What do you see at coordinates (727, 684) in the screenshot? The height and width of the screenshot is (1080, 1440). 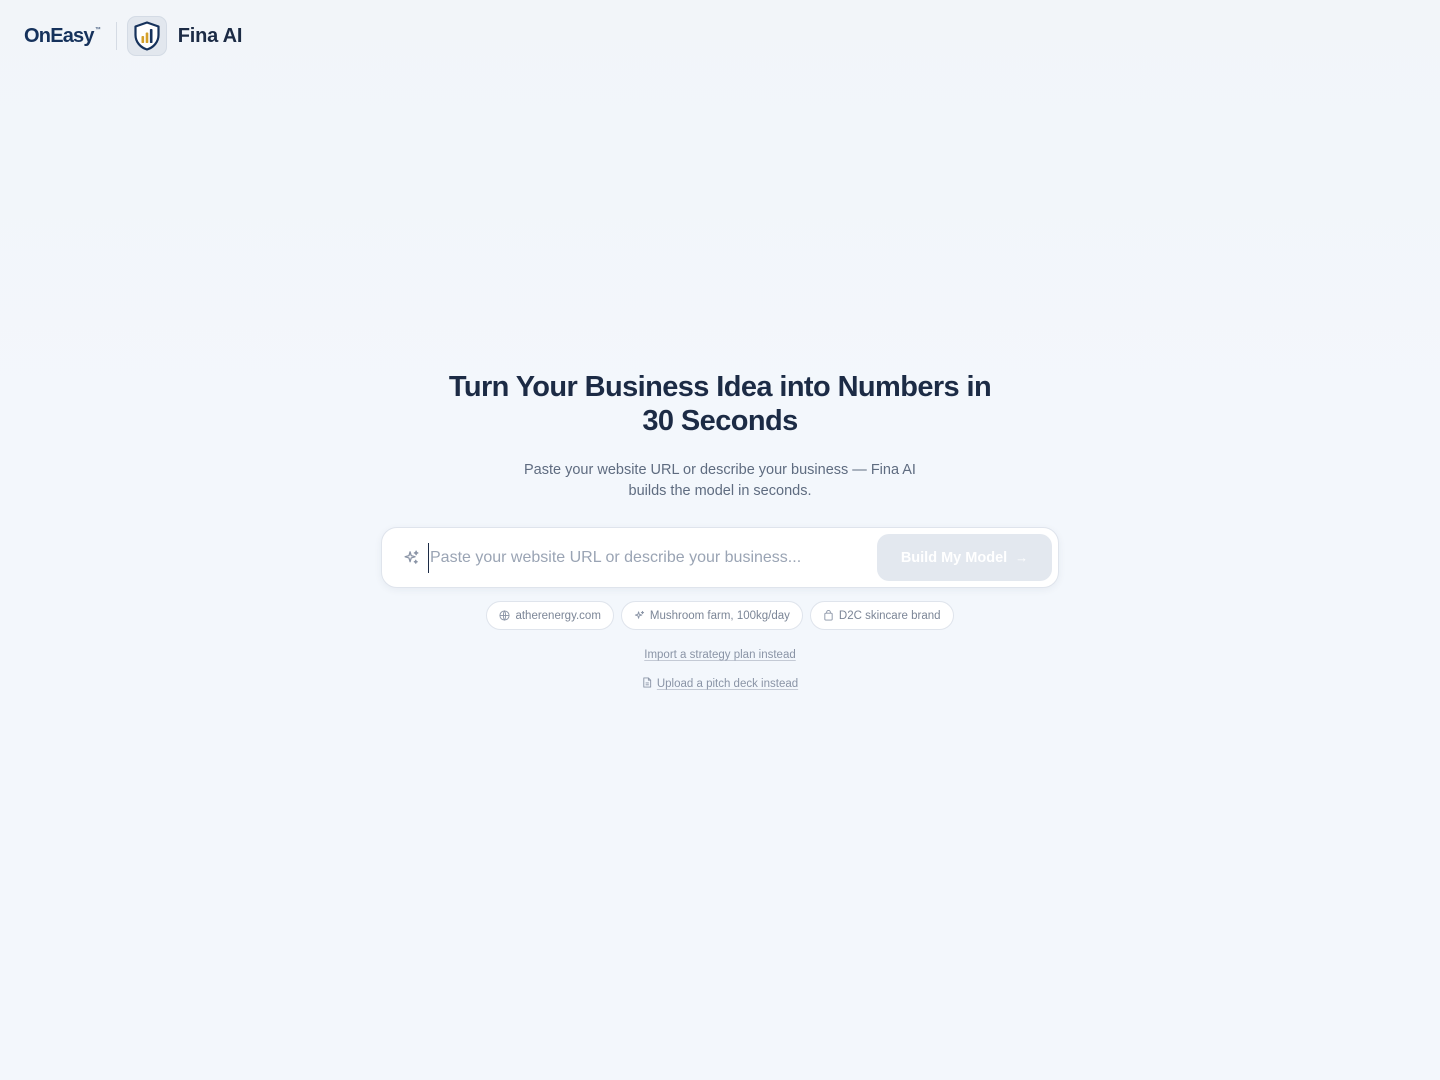 I see `upload-pitch-deck-label: Upload a pitch deck instead` at bounding box center [727, 684].